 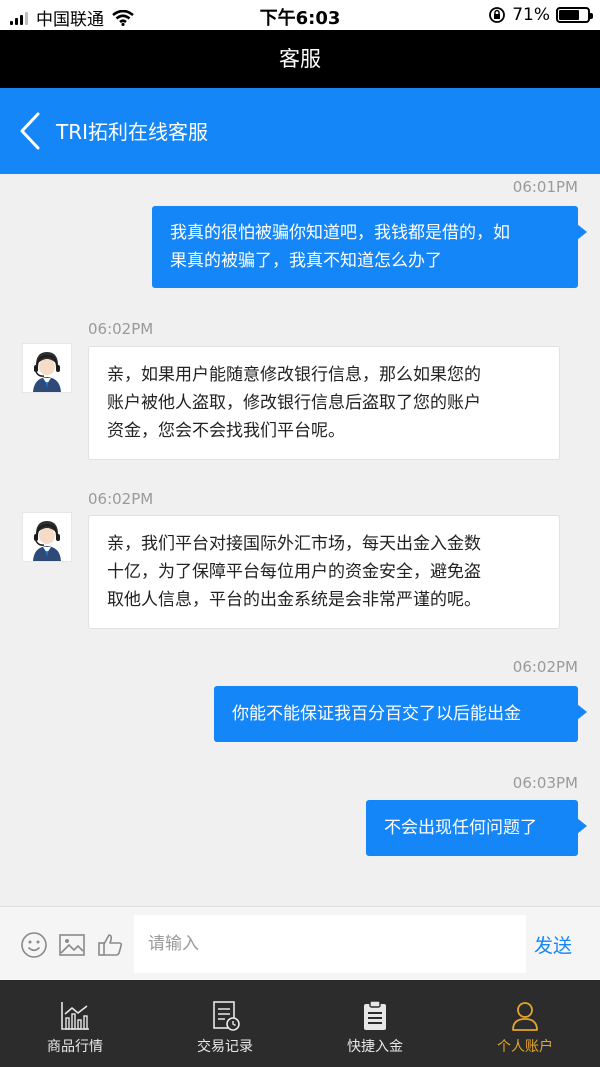 I want to click on battery-icon, so click(x=574, y=15).